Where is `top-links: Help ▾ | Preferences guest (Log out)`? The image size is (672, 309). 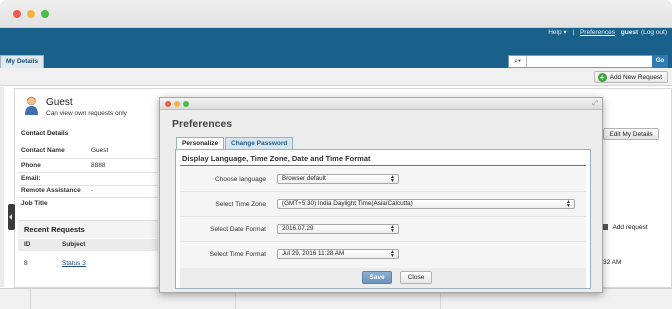
top-links: Help ▾ | Preferences guest (Log out) is located at coordinates (605, 32).